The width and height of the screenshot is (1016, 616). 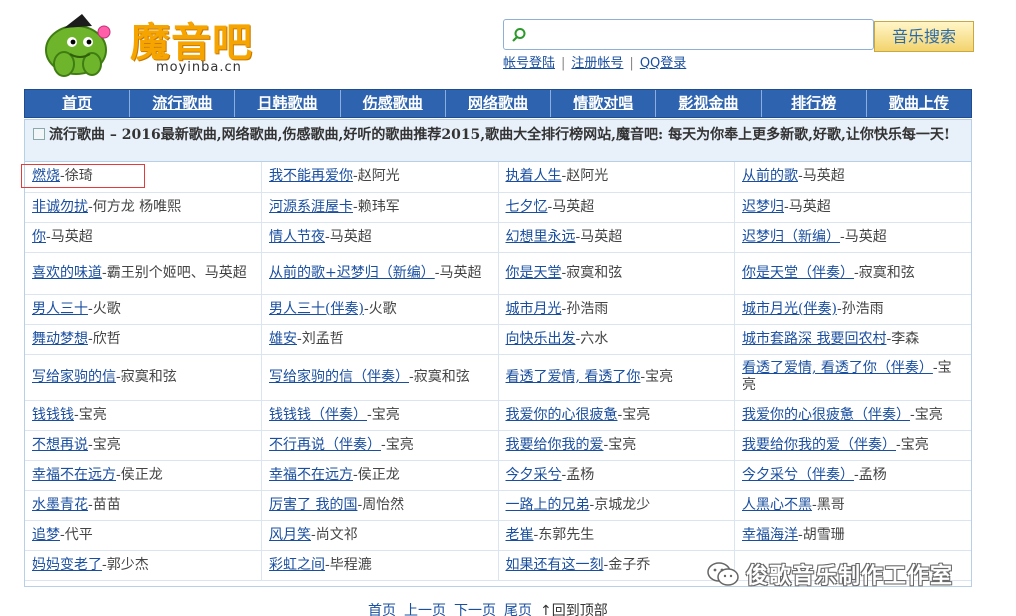 What do you see at coordinates (288, 103) in the screenshot?
I see `nav-item-jpkr: 日韩歌曲` at bounding box center [288, 103].